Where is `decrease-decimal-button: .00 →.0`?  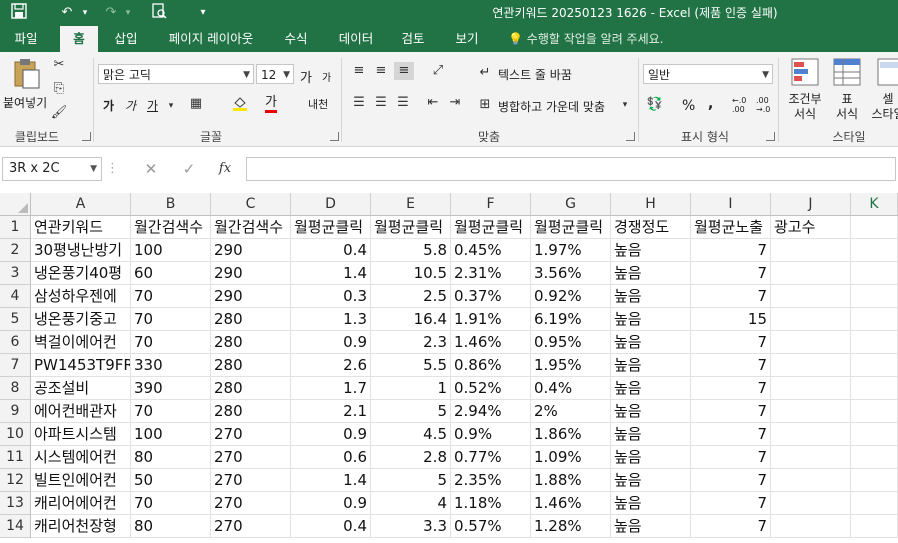
decrease-decimal-button: .00 →.0 is located at coordinates (766, 105).